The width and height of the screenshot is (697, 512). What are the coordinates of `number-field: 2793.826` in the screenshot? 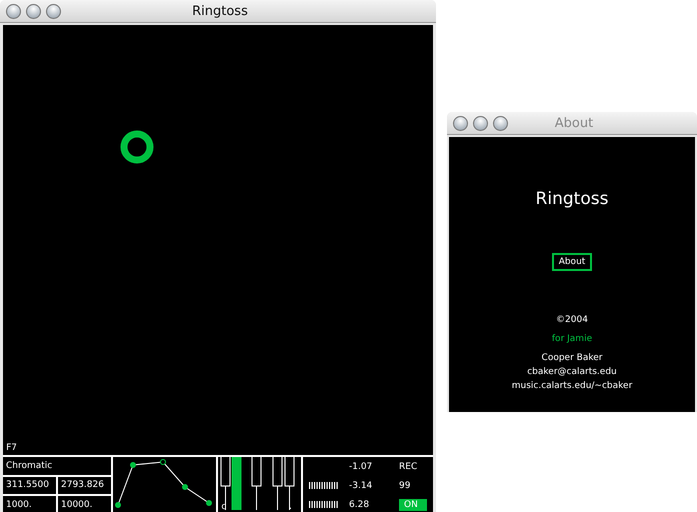 It's located at (84, 485).